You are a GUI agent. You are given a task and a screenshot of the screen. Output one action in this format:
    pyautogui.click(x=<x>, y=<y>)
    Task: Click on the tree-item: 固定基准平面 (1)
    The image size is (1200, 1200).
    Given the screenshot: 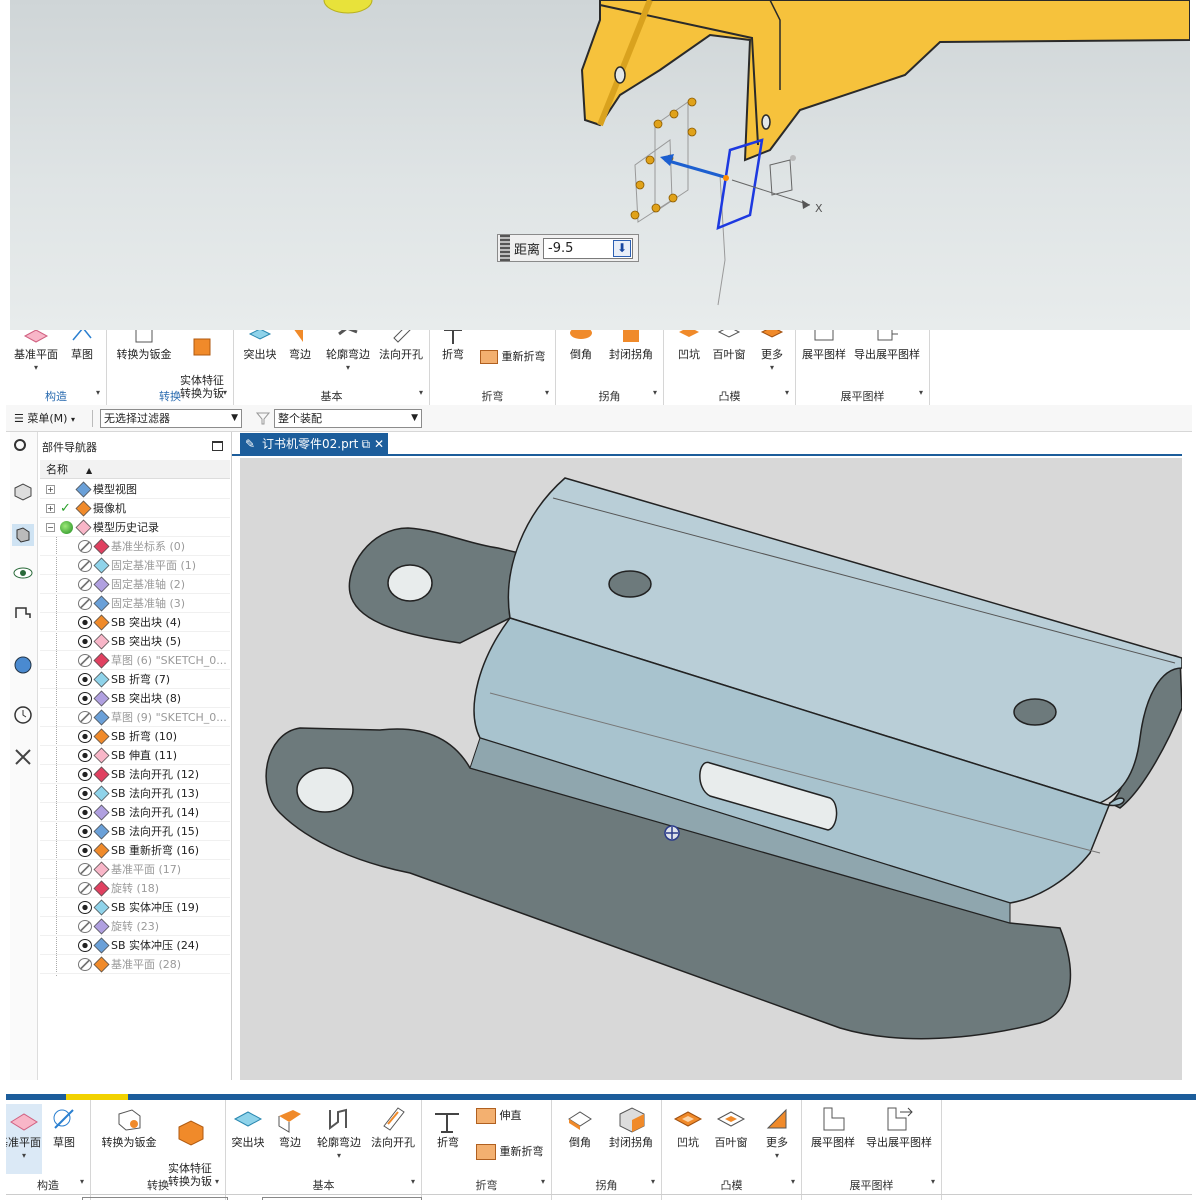 What is the action you would take?
    pyautogui.click(x=135, y=565)
    